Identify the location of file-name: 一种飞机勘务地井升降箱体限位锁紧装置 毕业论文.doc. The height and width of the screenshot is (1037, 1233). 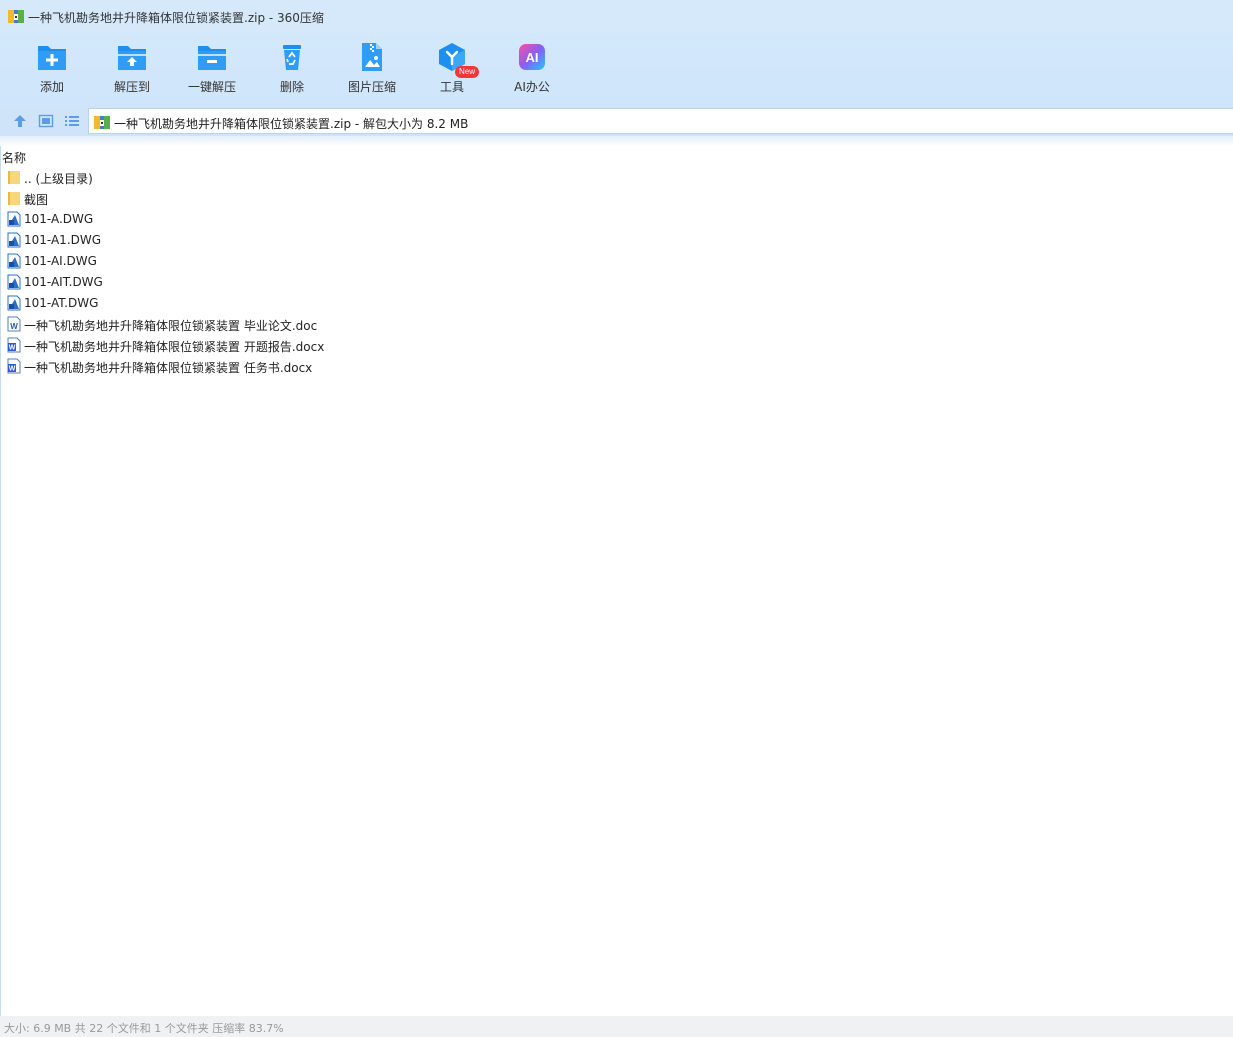
(171, 326).